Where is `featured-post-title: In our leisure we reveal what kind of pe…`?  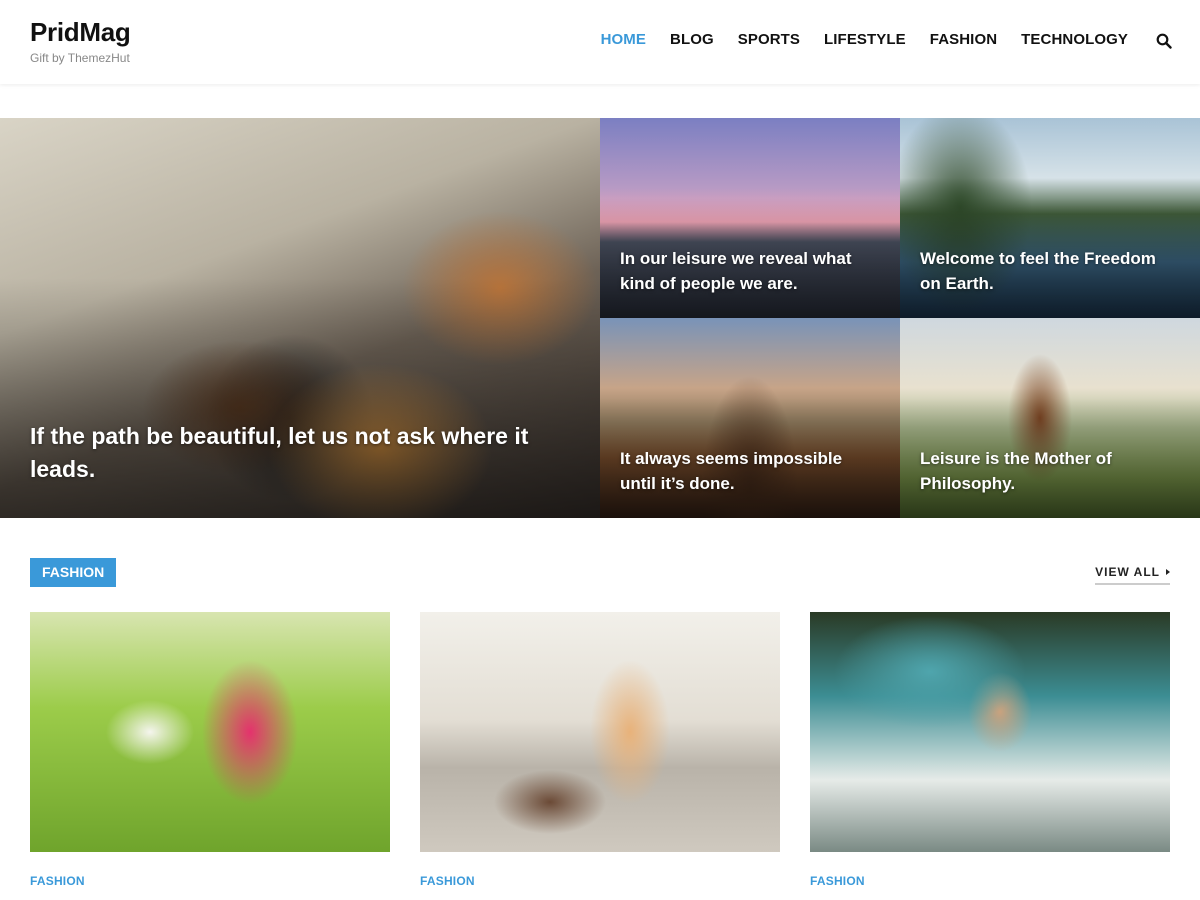 featured-post-title: In our leisure we reveal what kind of pe… is located at coordinates (745, 271).